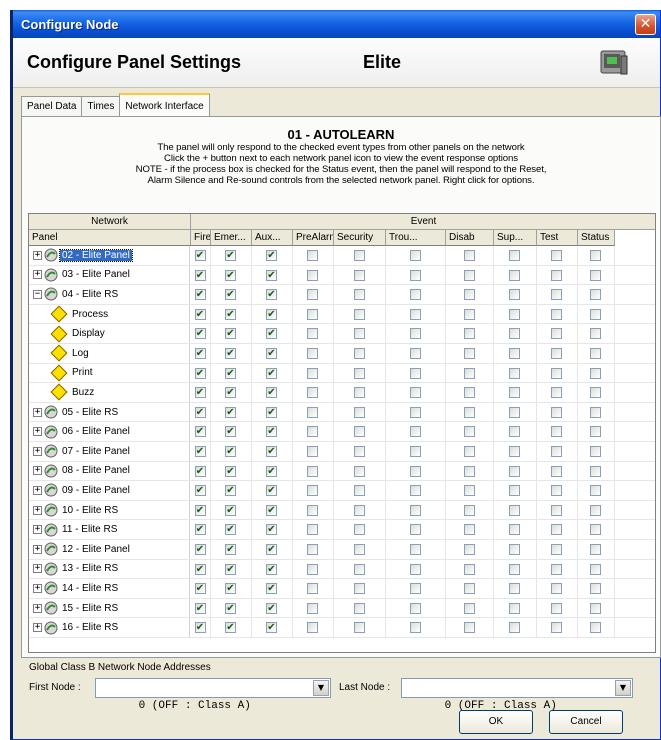  I want to click on panel-cell: Buzz, so click(109, 392).